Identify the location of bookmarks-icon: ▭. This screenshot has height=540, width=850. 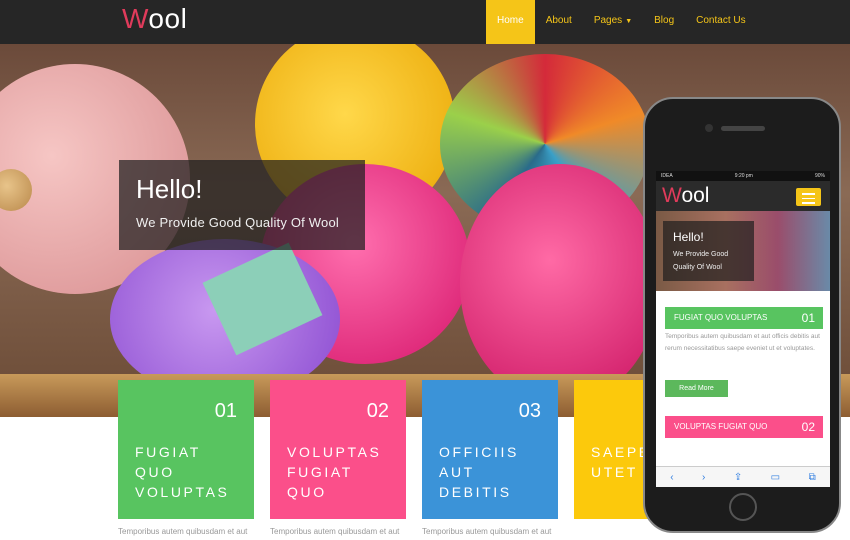
(775, 477).